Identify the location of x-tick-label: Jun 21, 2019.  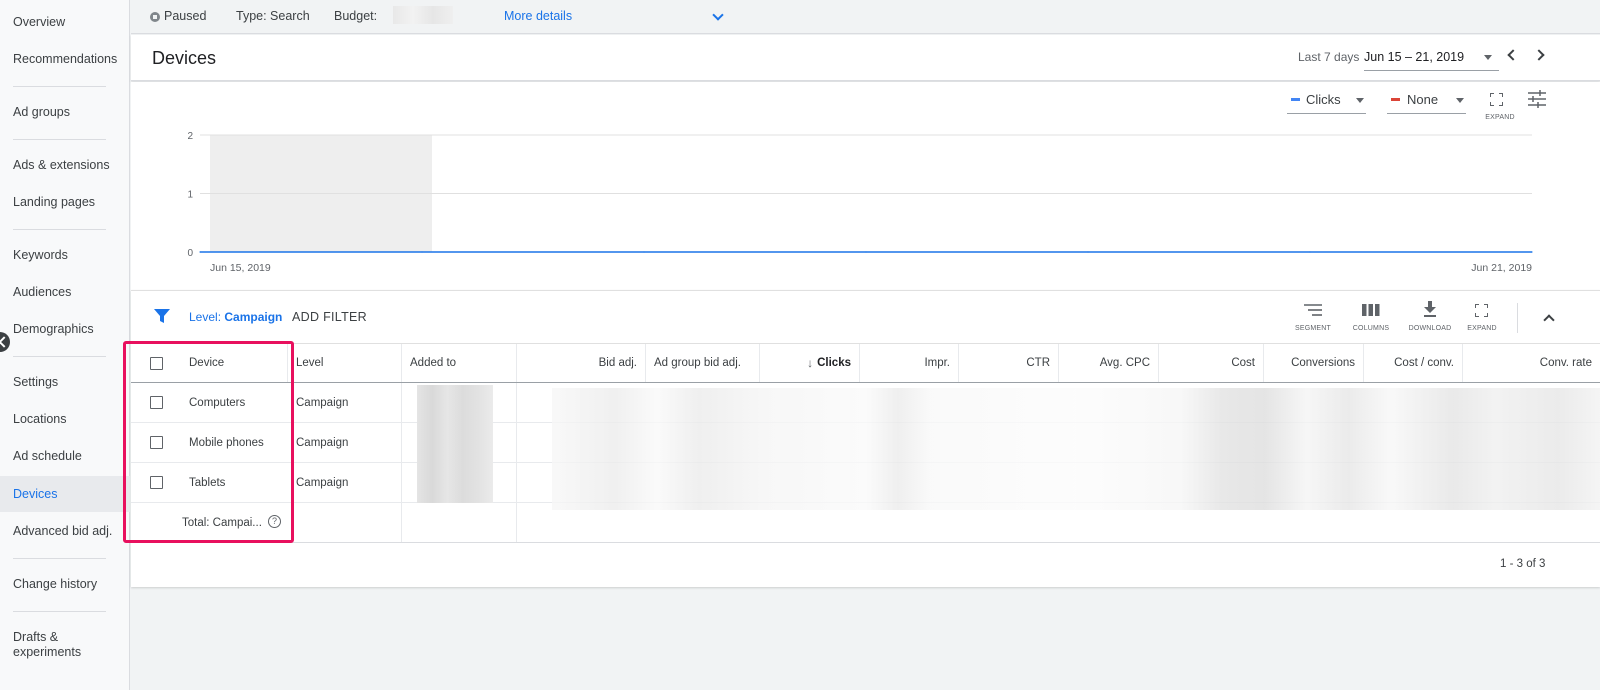
(1501, 268).